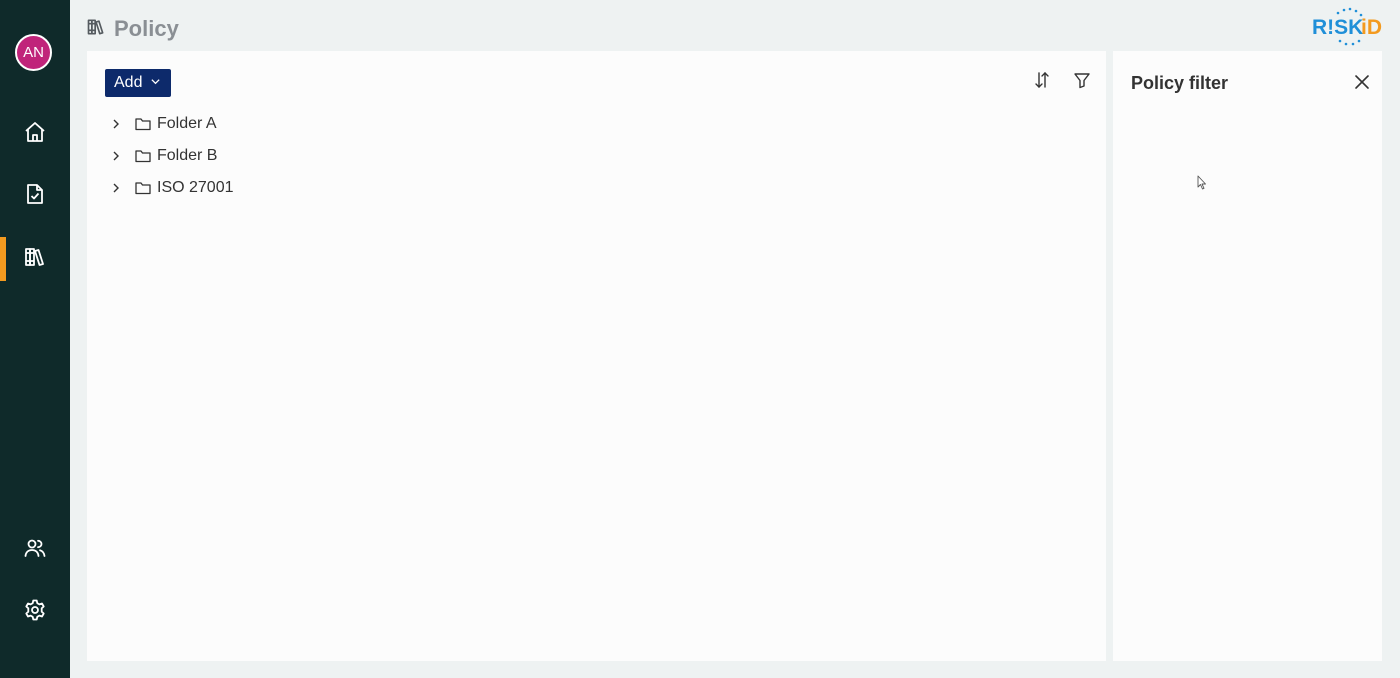 Image resolution: width=1400 pixels, height=678 pixels. I want to click on filter-icon, so click(1082, 82).